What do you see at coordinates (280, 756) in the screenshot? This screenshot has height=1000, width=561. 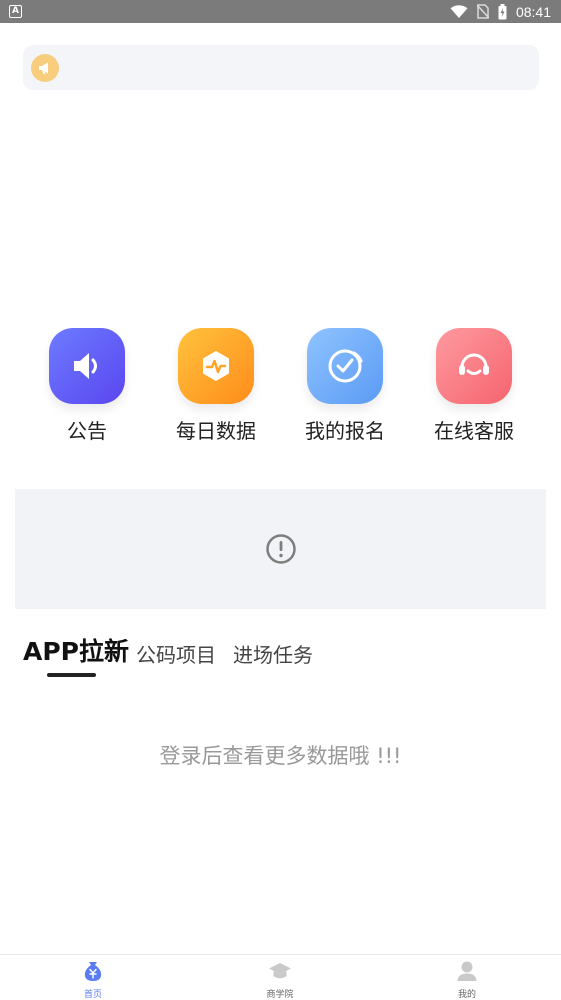 I see `login-prompt-message: 登录后查看更多数据哦 !!!` at bounding box center [280, 756].